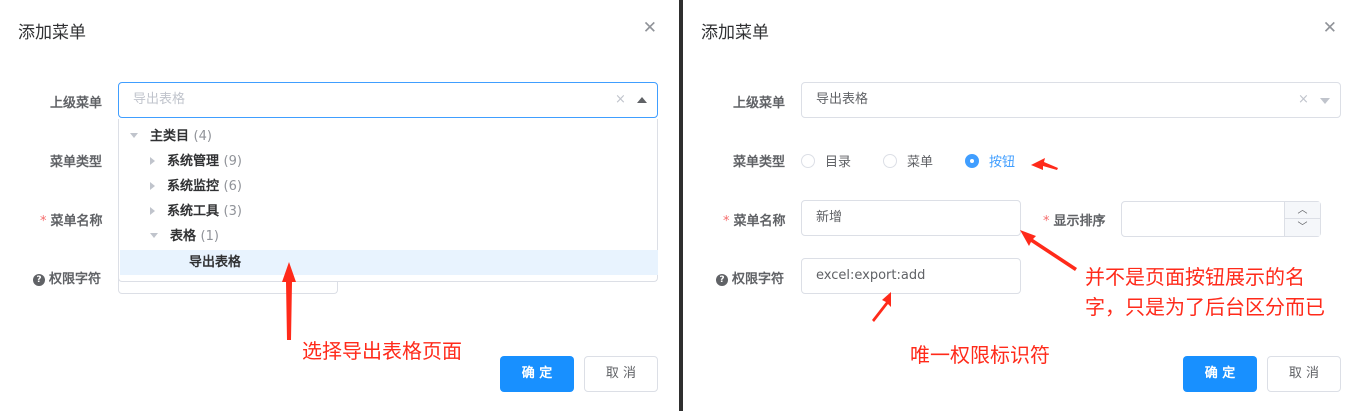 The width and height of the screenshot is (1359, 411). I want to click on arrow-to-button-radio, so click(1044, 164).